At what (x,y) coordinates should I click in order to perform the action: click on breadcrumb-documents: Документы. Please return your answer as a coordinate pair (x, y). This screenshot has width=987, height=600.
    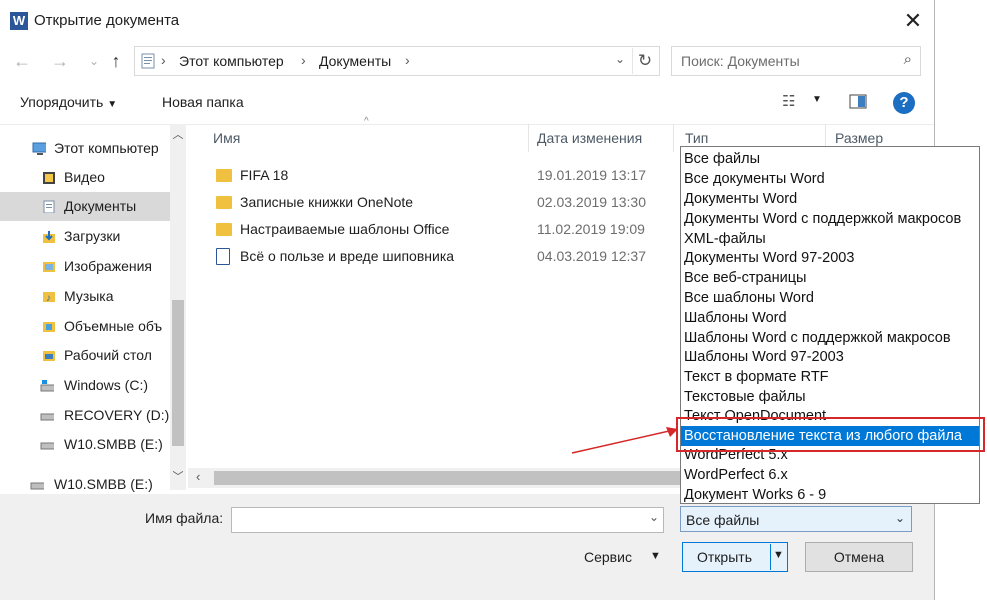
    Looking at the image, I should click on (355, 61).